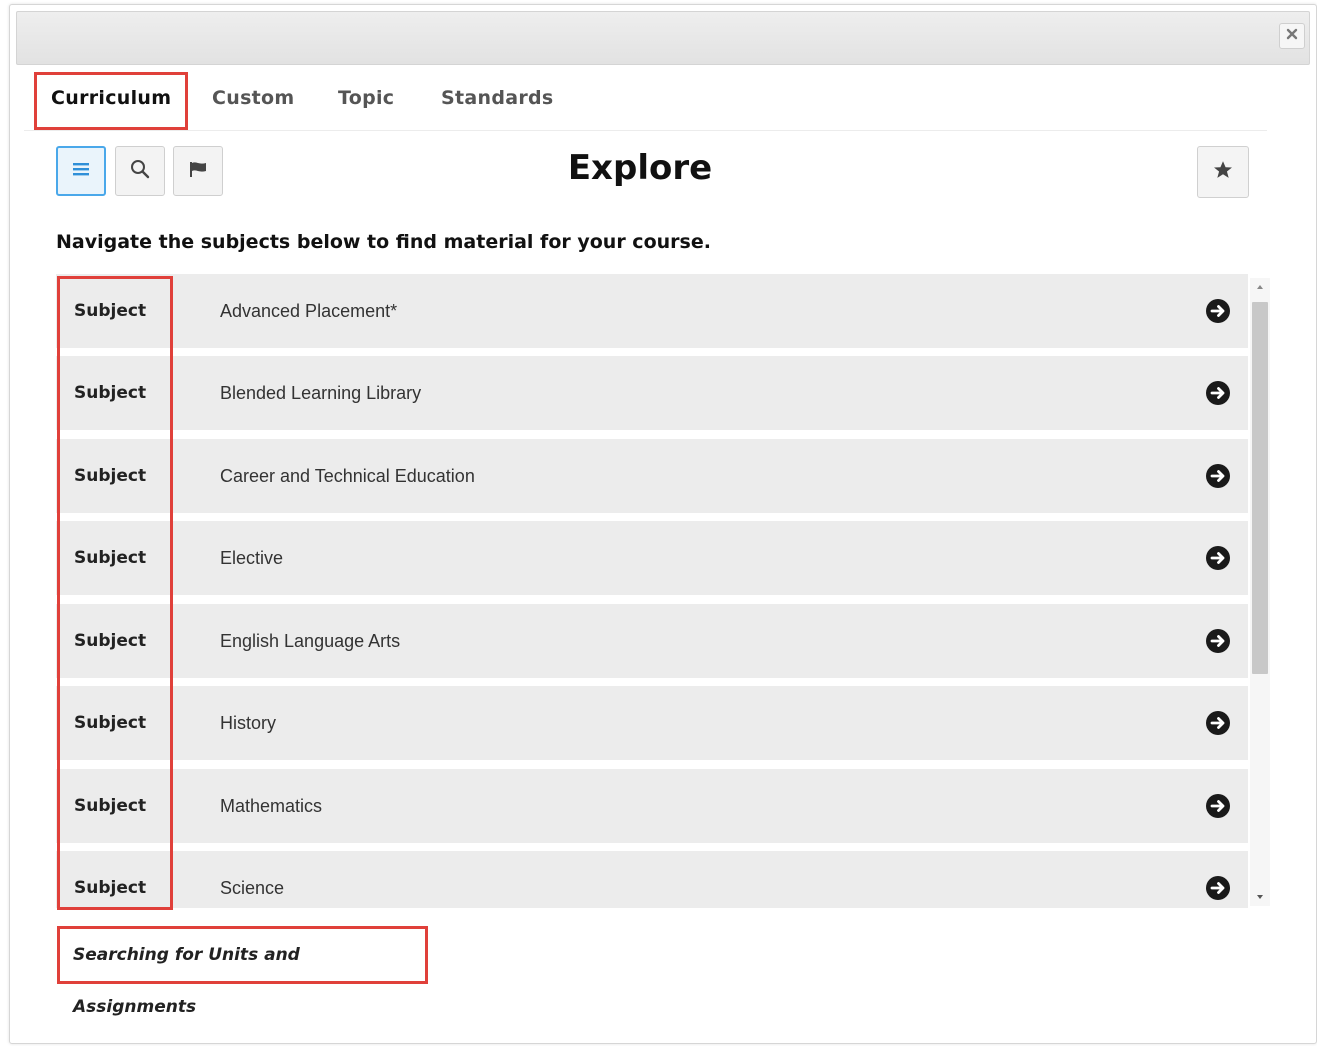  What do you see at coordinates (366, 98) in the screenshot?
I see `tab-topic: Topic` at bounding box center [366, 98].